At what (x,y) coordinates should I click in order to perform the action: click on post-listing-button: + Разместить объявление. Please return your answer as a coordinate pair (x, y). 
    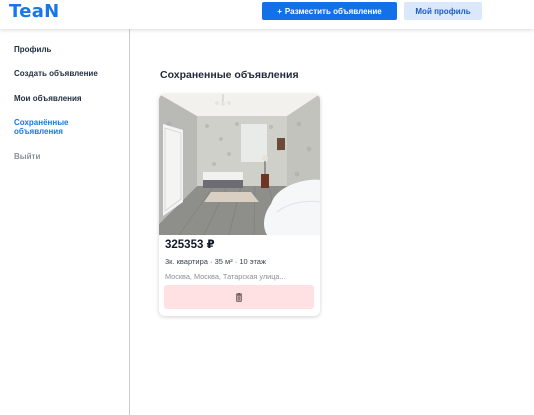
    Looking at the image, I should click on (329, 11).